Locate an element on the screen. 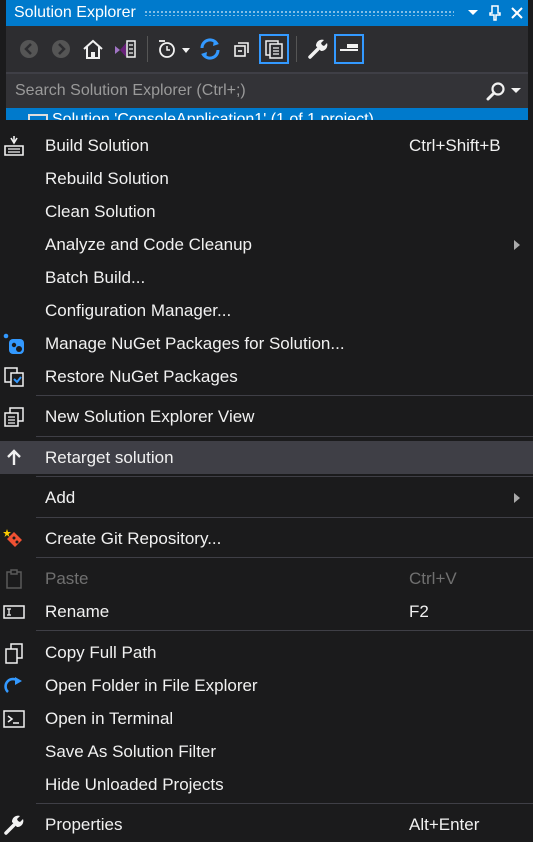 This screenshot has width=533, height=842. menu-item-rename: Rename F2 is located at coordinates (266, 611).